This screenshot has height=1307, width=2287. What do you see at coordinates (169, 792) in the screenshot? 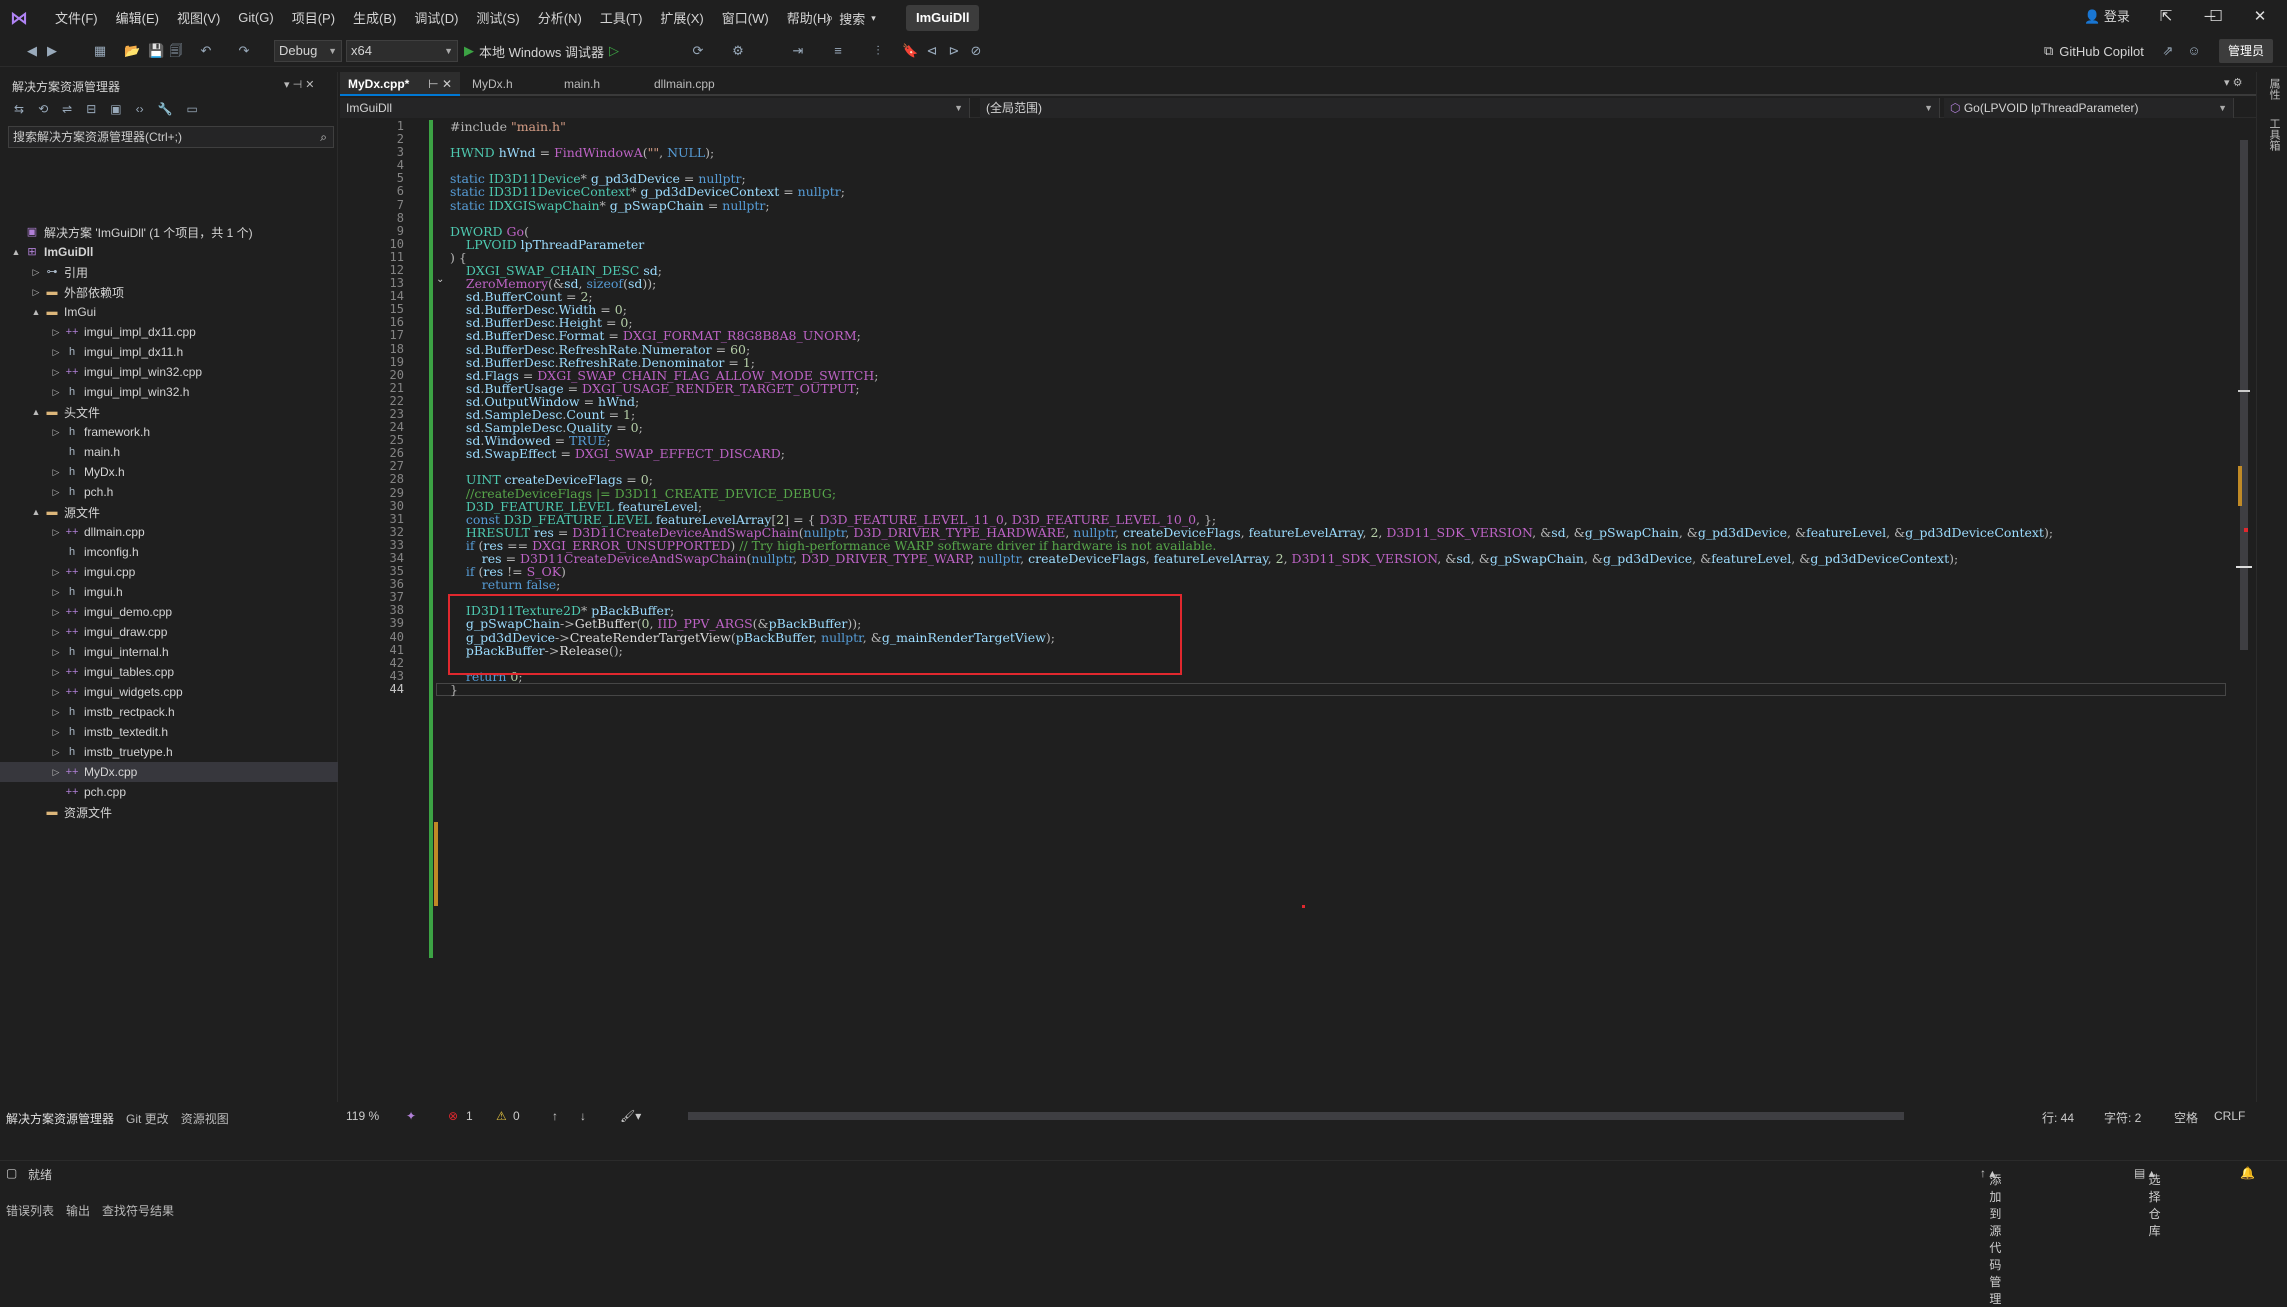
I see `tree-item: ++ pch.cpp` at bounding box center [169, 792].